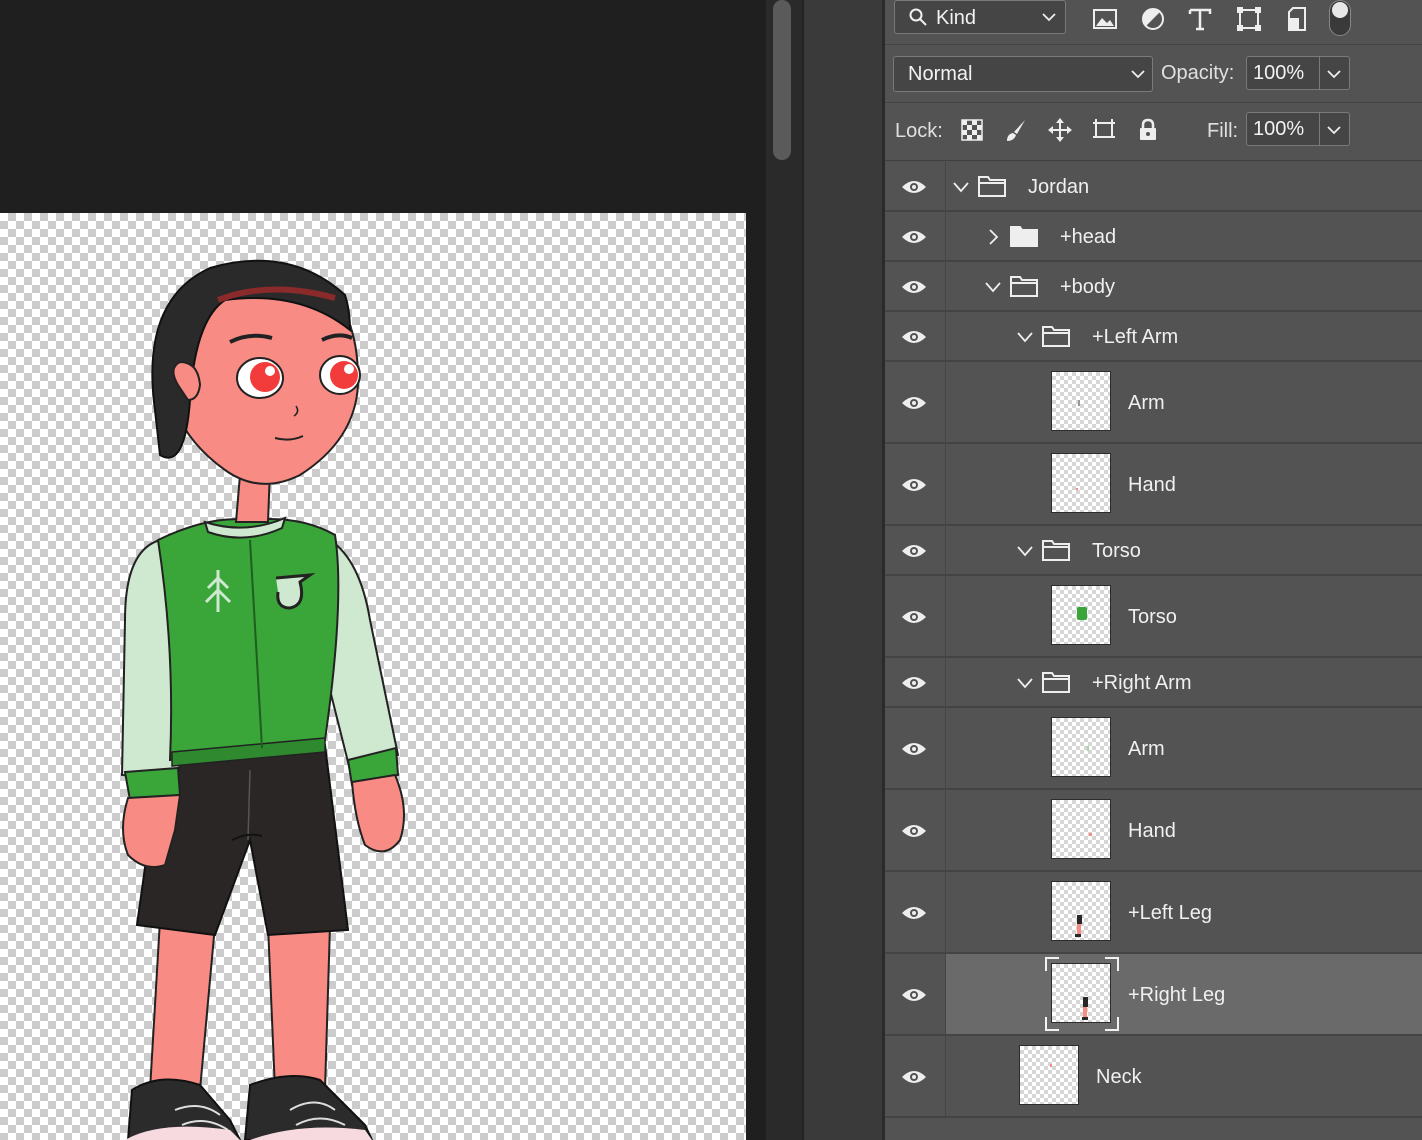  I want to click on layer-row-torso-group: Torso, so click(1153, 551).